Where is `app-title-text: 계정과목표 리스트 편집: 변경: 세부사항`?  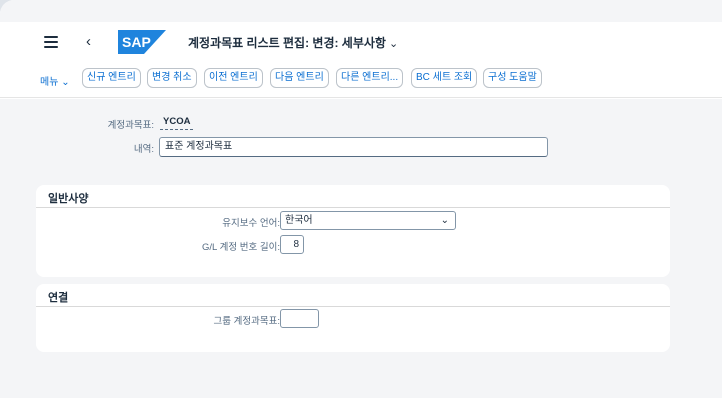
app-title-text: 계정과목표 리스트 편집: 변경: 세부사항 is located at coordinates (287, 43).